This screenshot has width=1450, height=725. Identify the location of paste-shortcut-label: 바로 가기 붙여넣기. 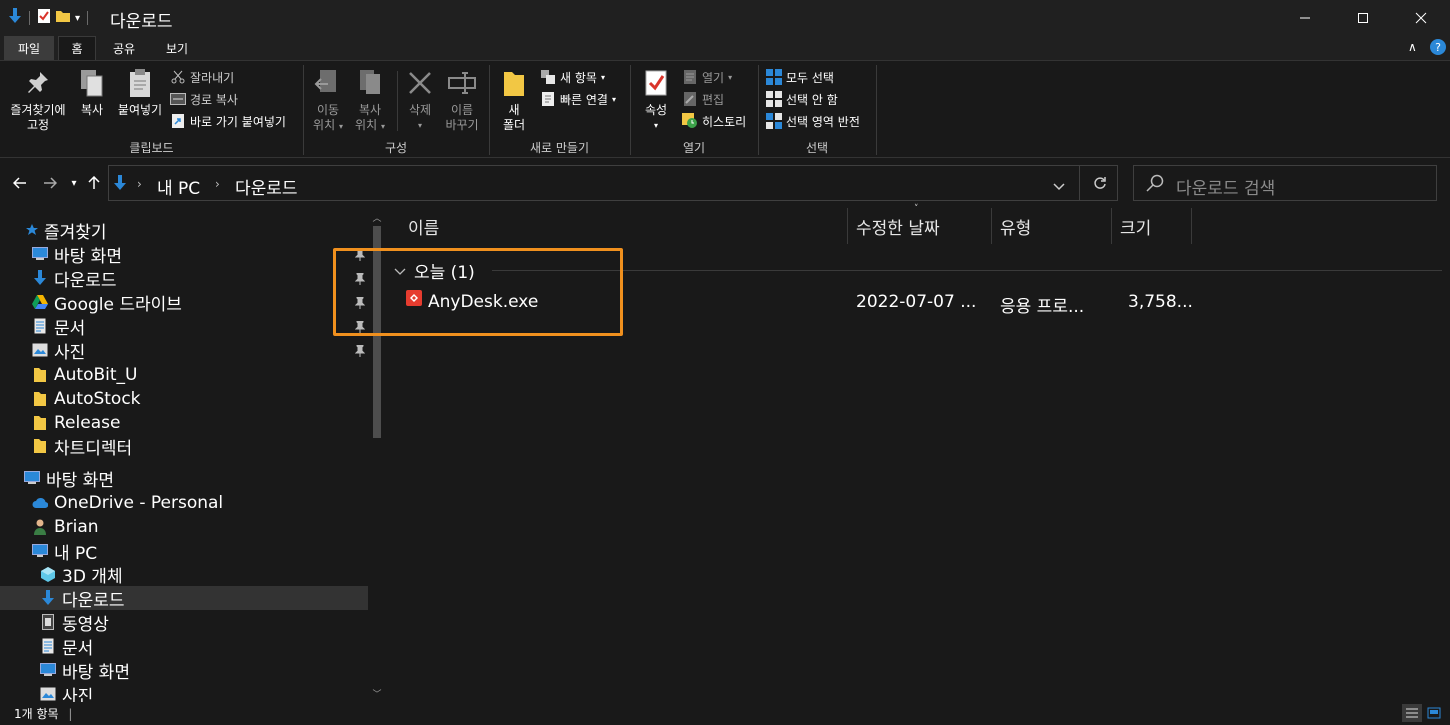
(238, 121).